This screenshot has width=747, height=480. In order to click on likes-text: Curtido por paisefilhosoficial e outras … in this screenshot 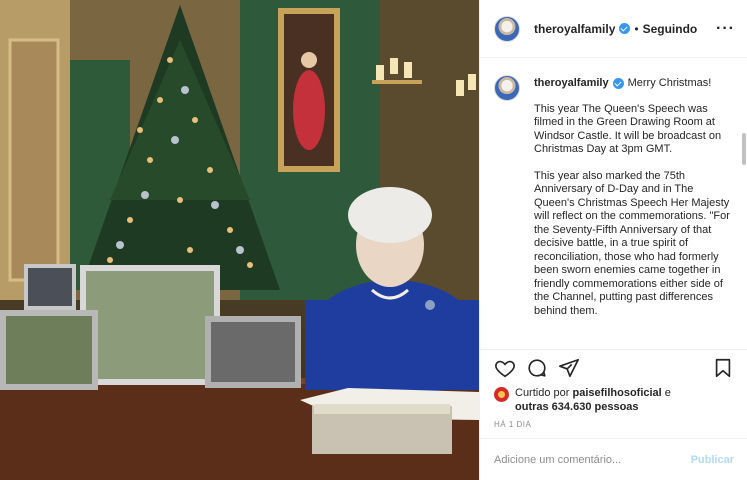, I will do `click(593, 400)`.